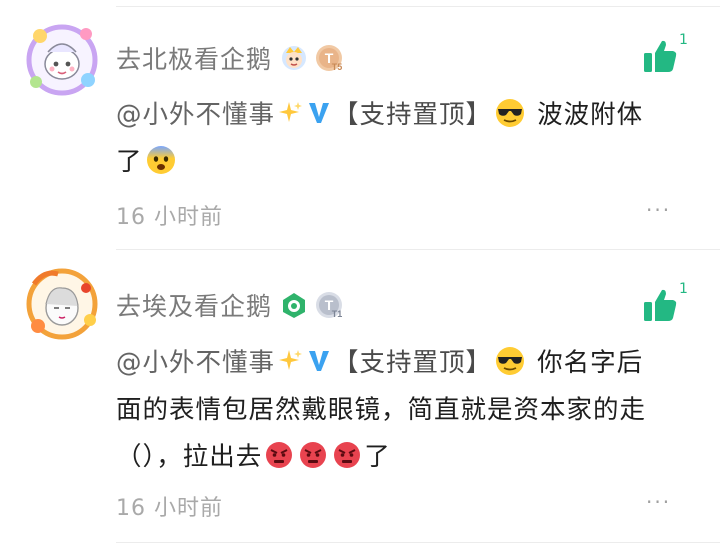  What do you see at coordinates (586, 115) in the screenshot?
I see `comment-text-tail: 波波附体` at bounding box center [586, 115].